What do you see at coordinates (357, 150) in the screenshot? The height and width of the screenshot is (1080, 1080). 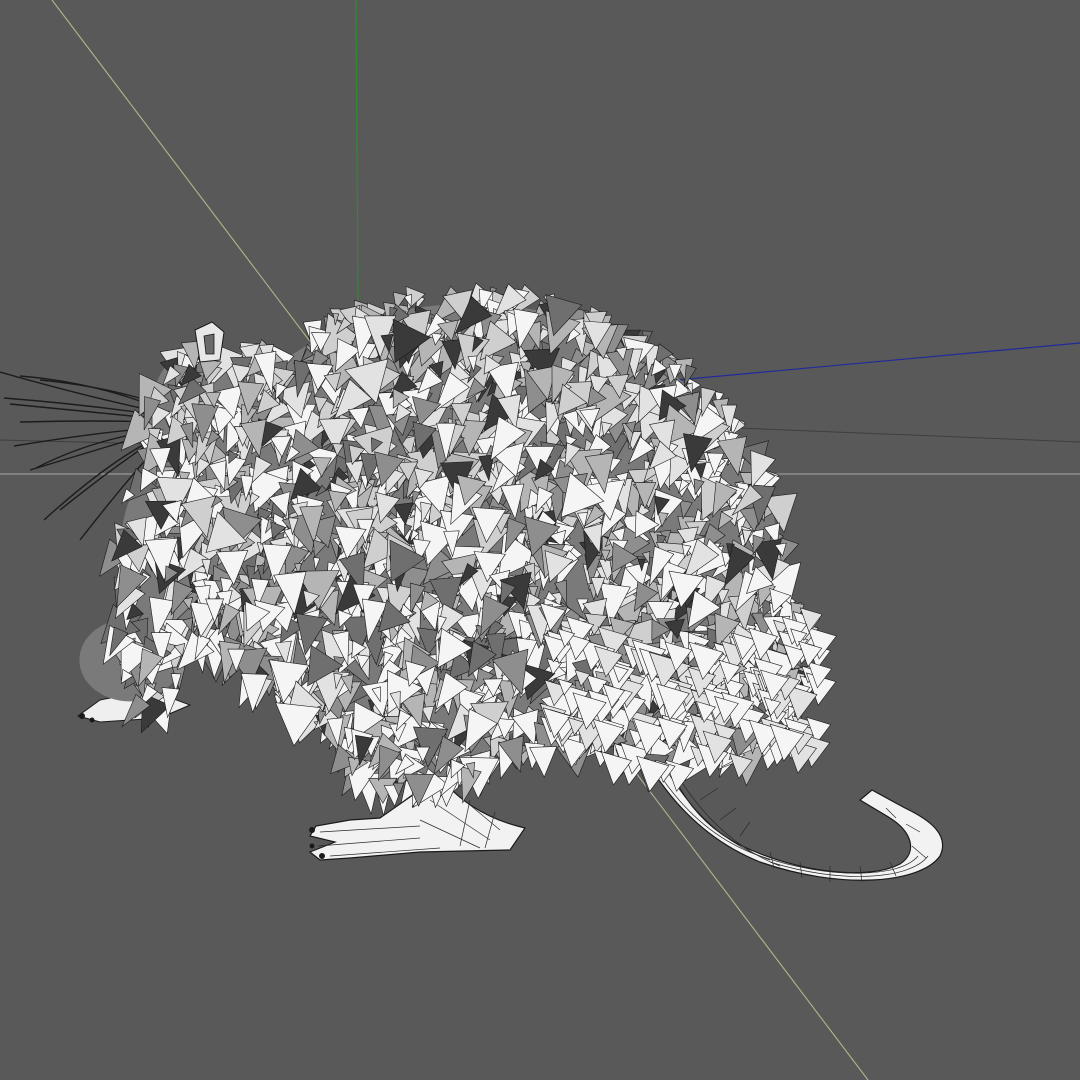 I see `y-axis-line` at bounding box center [357, 150].